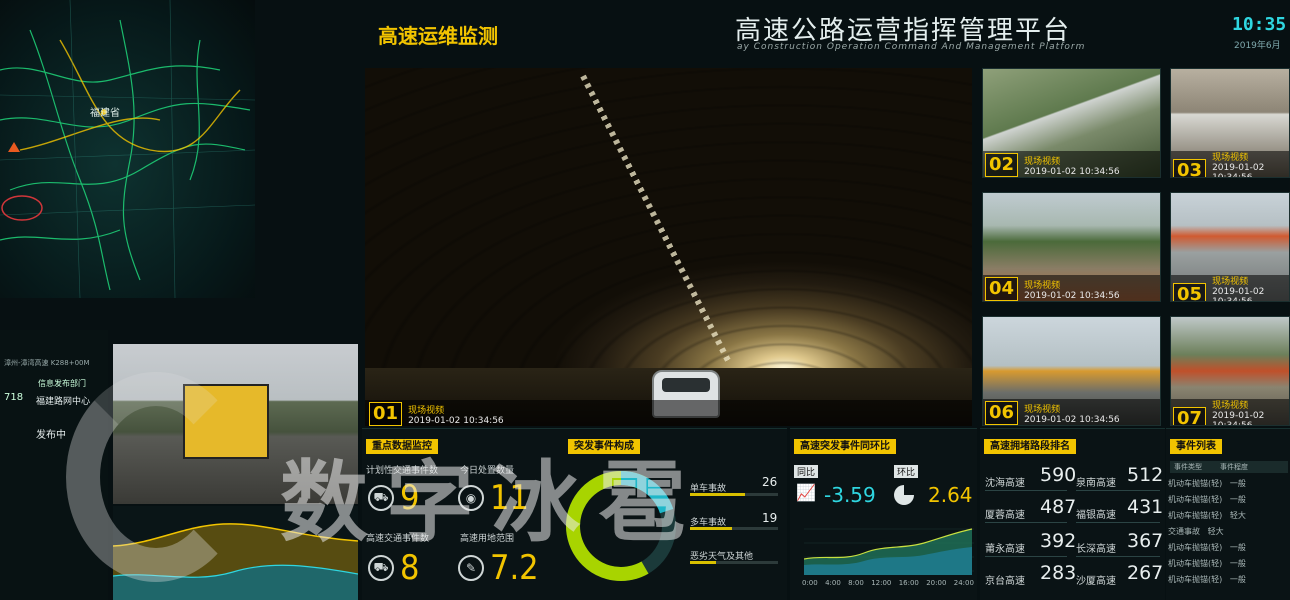 The image size is (1290, 600). Describe the element at coordinates (806, 471) in the screenshot. I see `yoy-label: 同比` at that location.